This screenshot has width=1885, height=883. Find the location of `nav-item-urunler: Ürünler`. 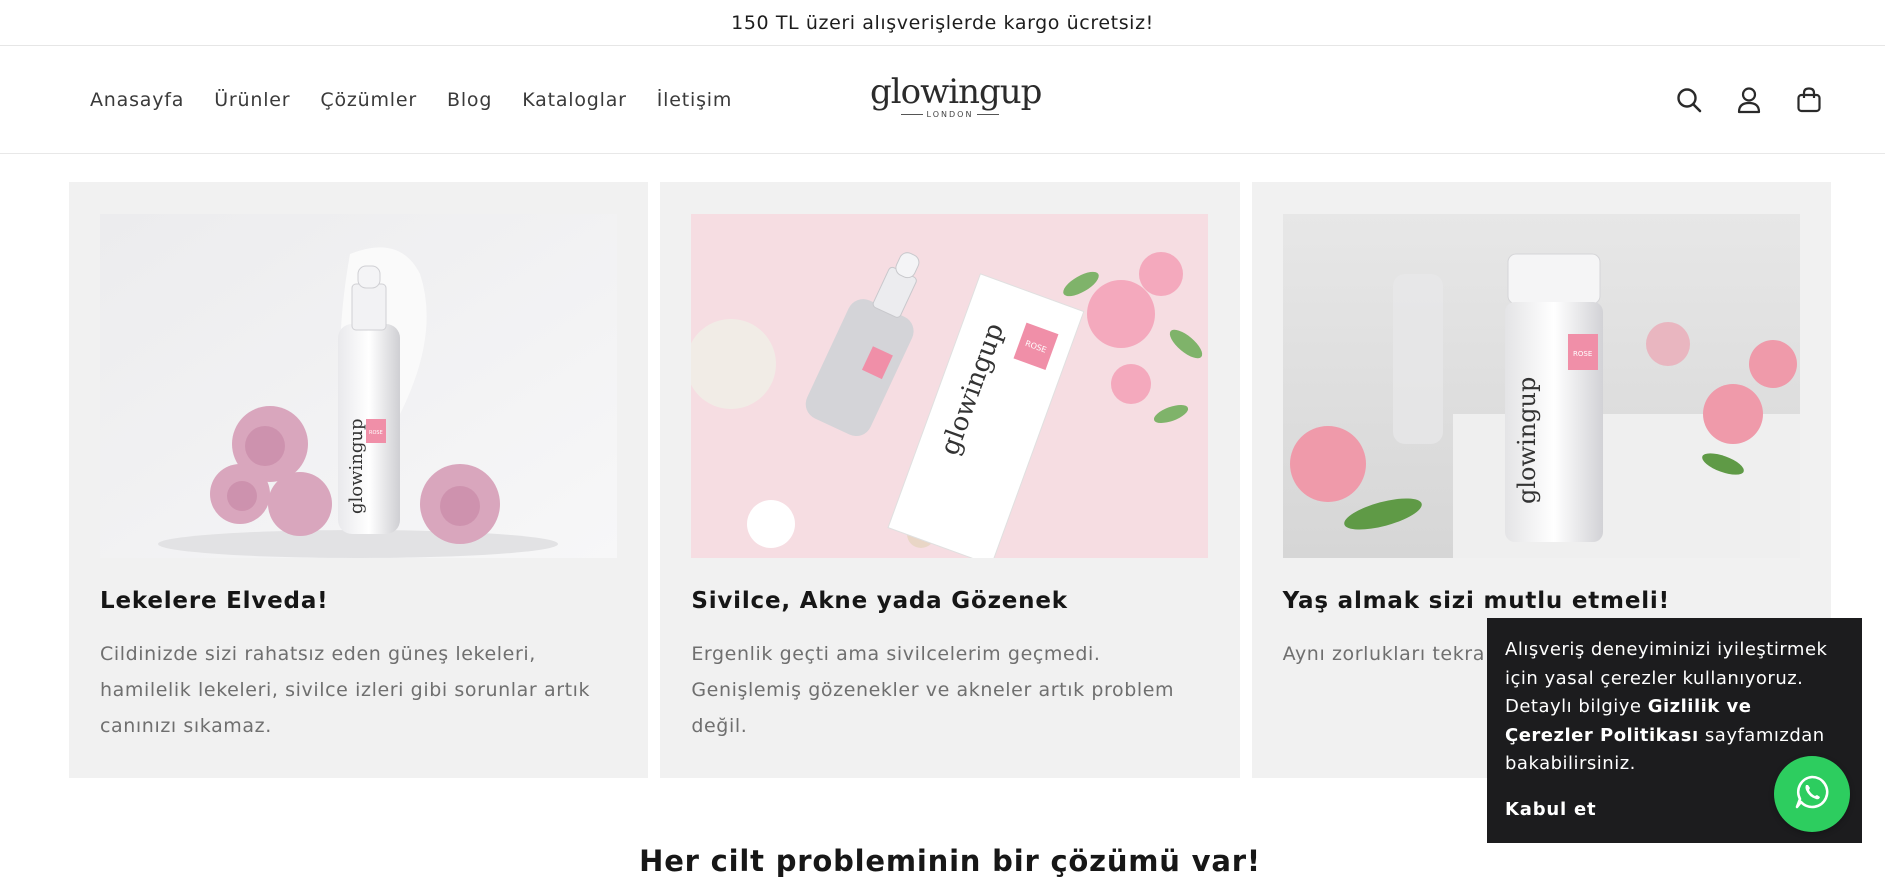

nav-item-urunler: Ürünler is located at coordinates (252, 100).